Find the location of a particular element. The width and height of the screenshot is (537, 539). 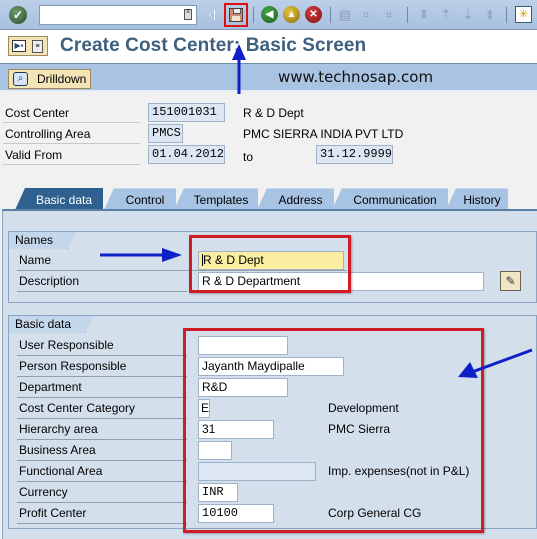

person-responsible-label: Person Responsible is located at coordinates (73, 366).